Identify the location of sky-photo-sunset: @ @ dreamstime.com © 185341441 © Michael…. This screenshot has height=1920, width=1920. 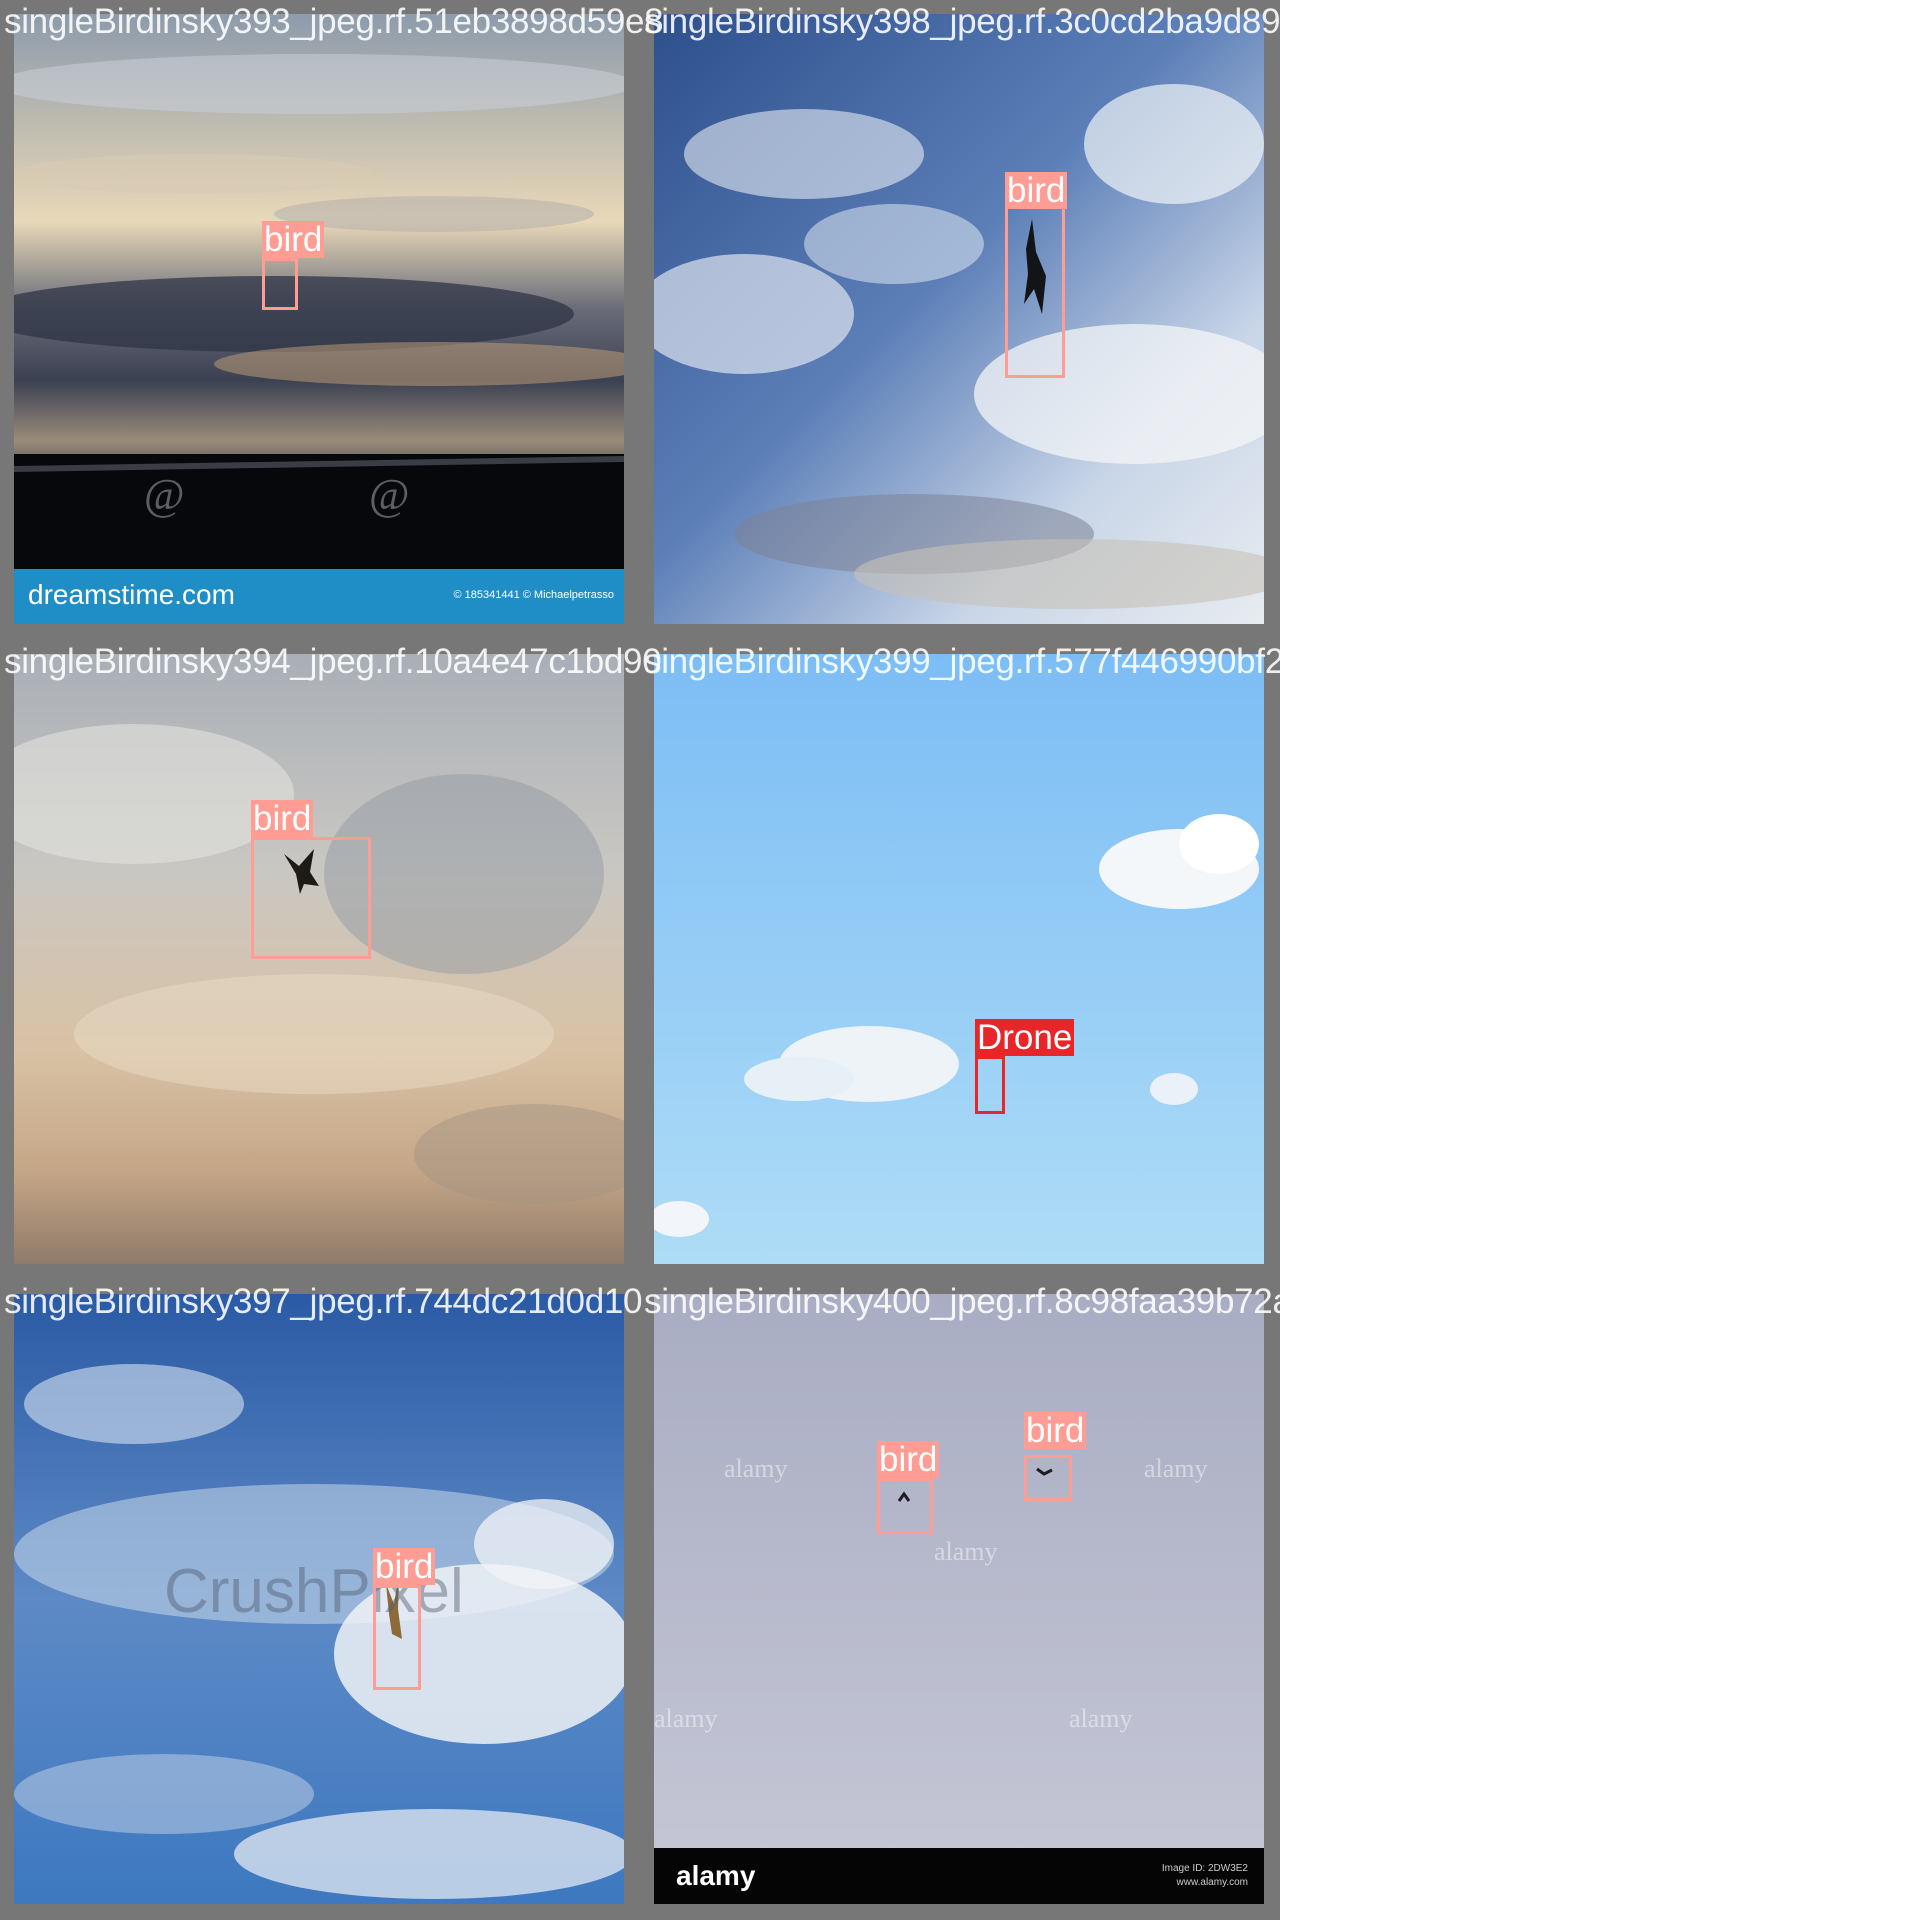
(319, 319).